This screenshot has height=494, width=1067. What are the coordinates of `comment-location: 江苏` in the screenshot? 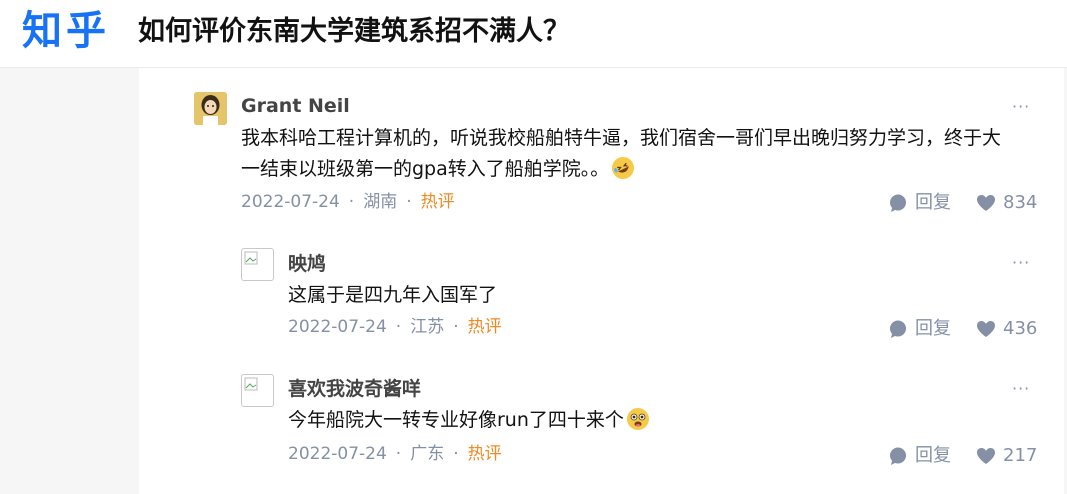 It's located at (427, 327).